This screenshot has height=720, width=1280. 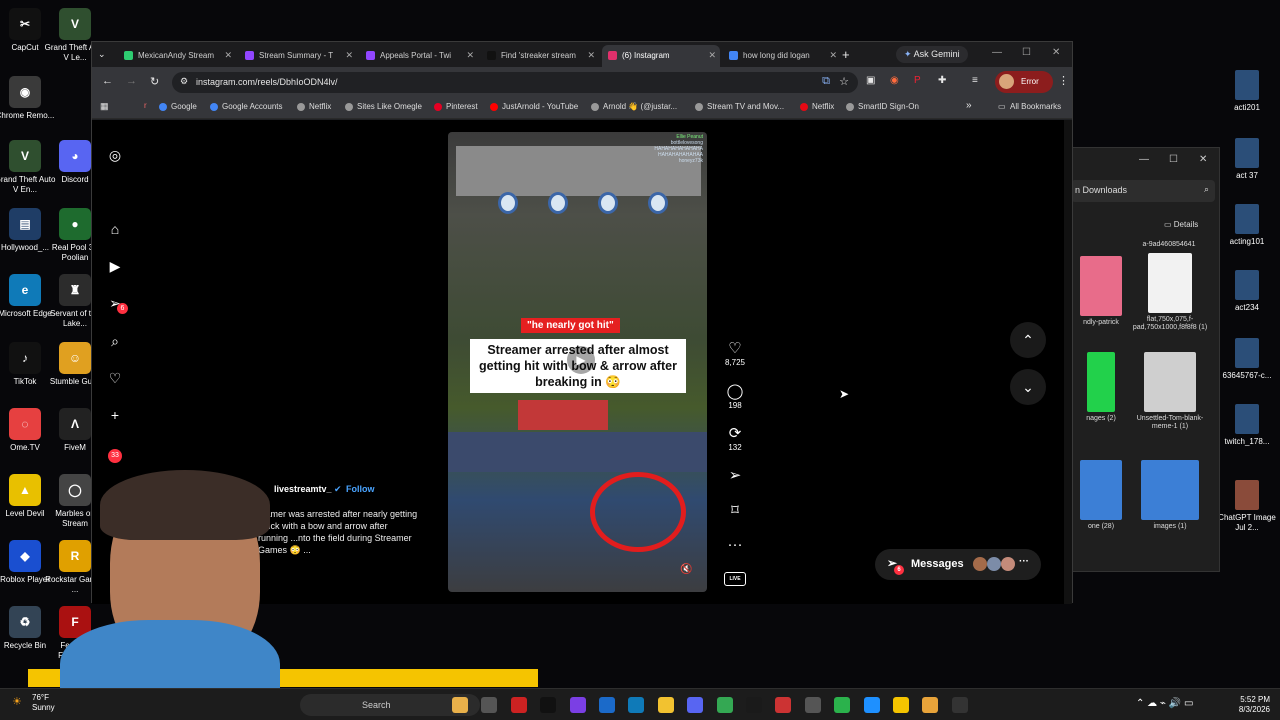 I want to click on site-info-icon: ⚙, so click(x=184, y=81).